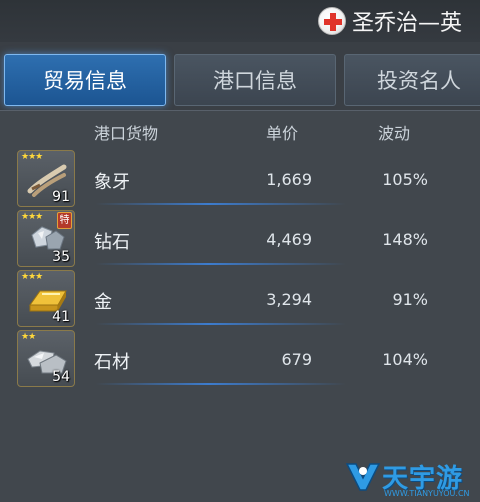  What do you see at coordinates (289, 179) in the screenshot?
I see `goods-price: 1,669` at bounding box center [289, 179].